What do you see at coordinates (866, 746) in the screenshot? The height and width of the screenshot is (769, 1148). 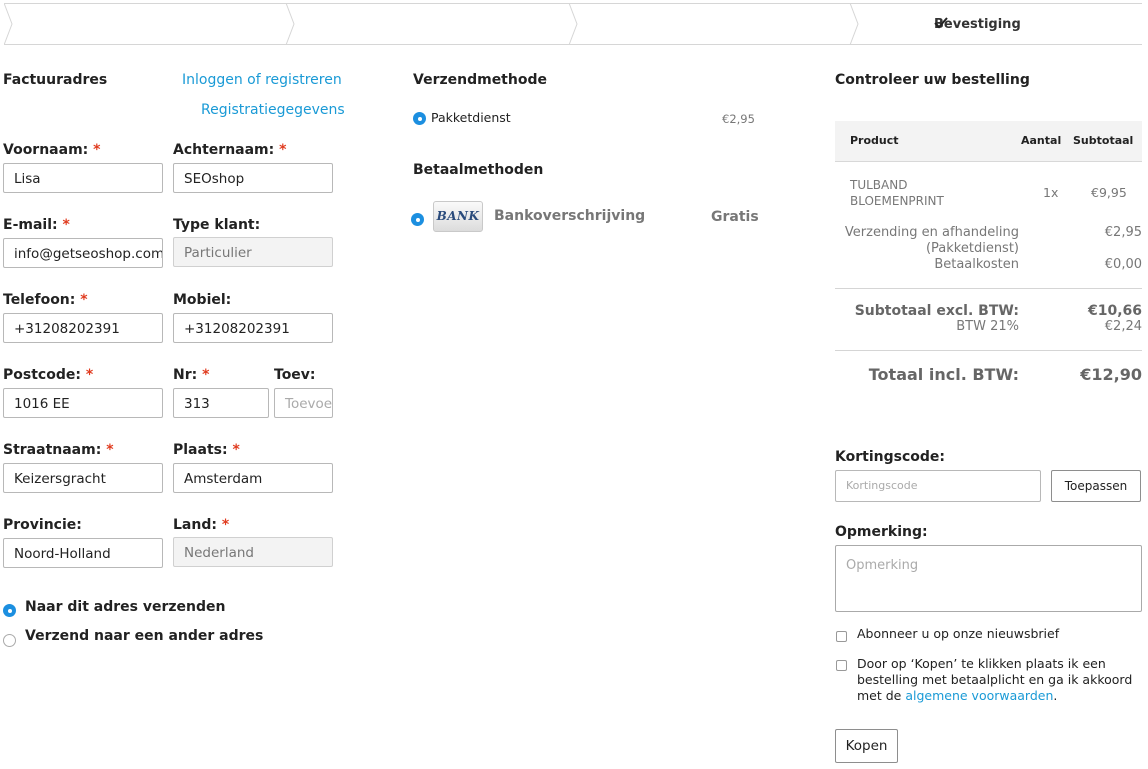 I see `buy-button: Kopen` at bounding box center [866, 746].